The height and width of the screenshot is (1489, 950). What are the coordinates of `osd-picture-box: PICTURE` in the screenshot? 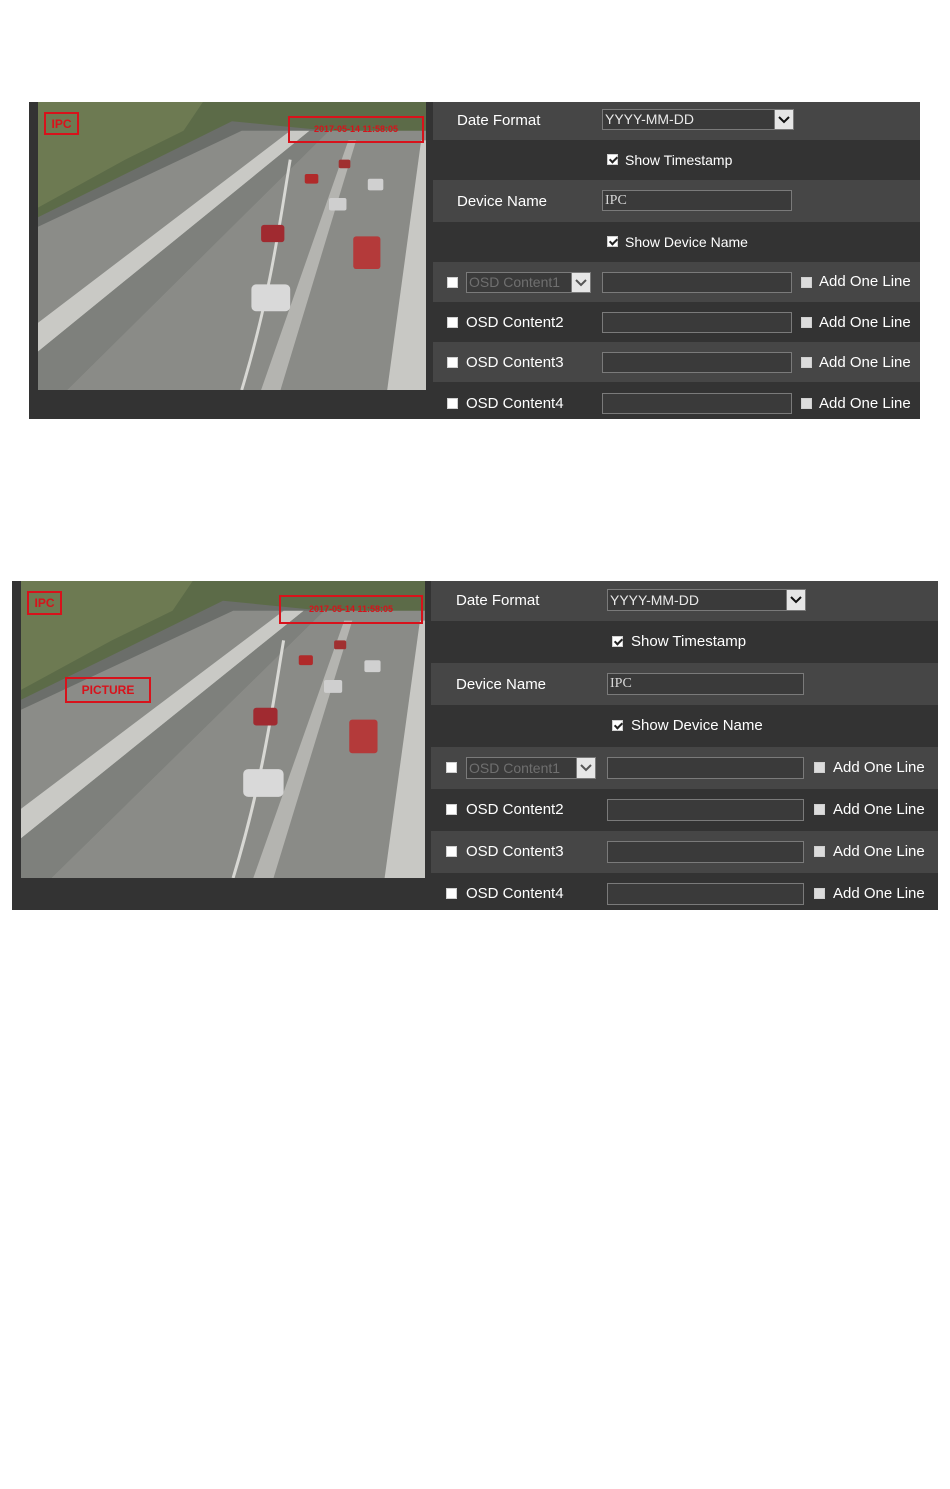 It's located at (108, 690).